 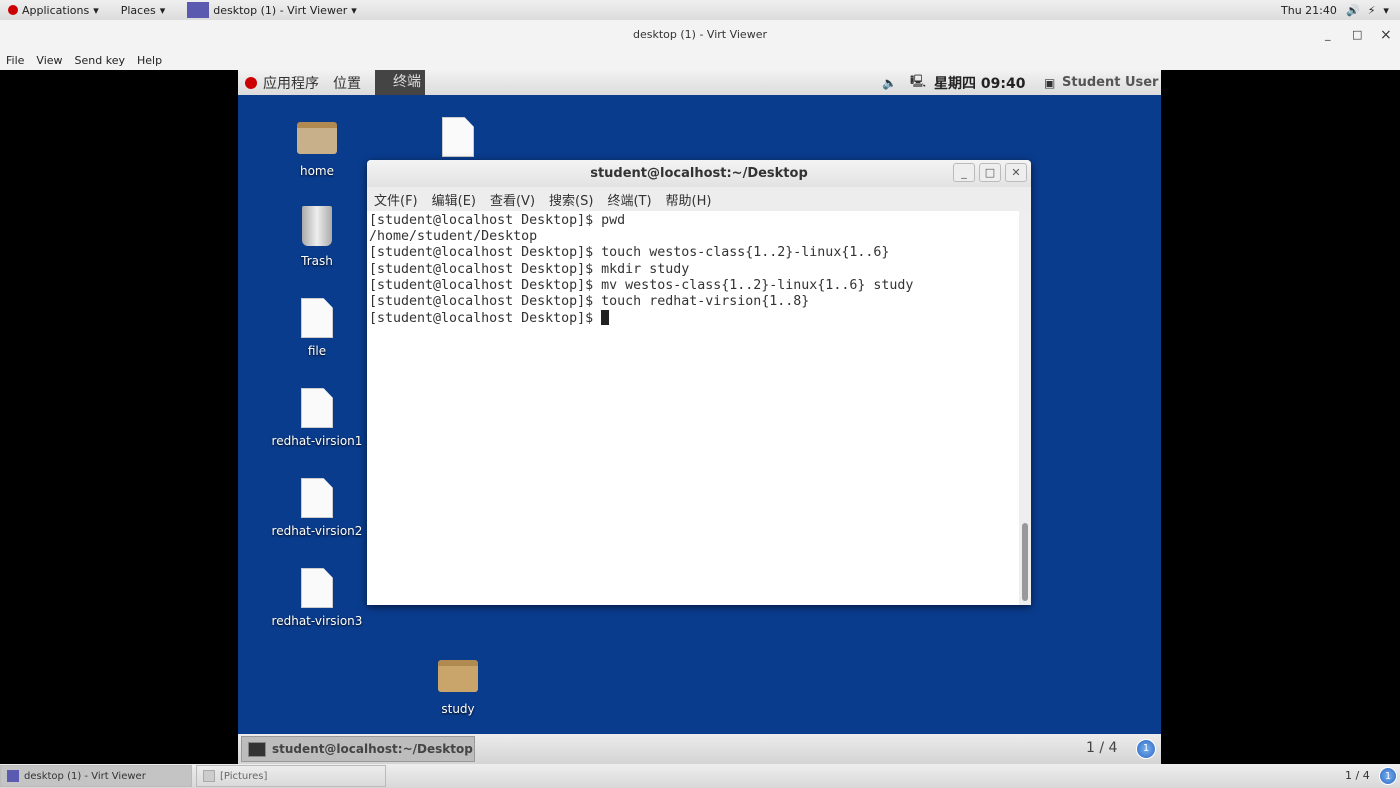 I want to click on viewer-menubar: File View Send key Help, so click(x=700, y=60).